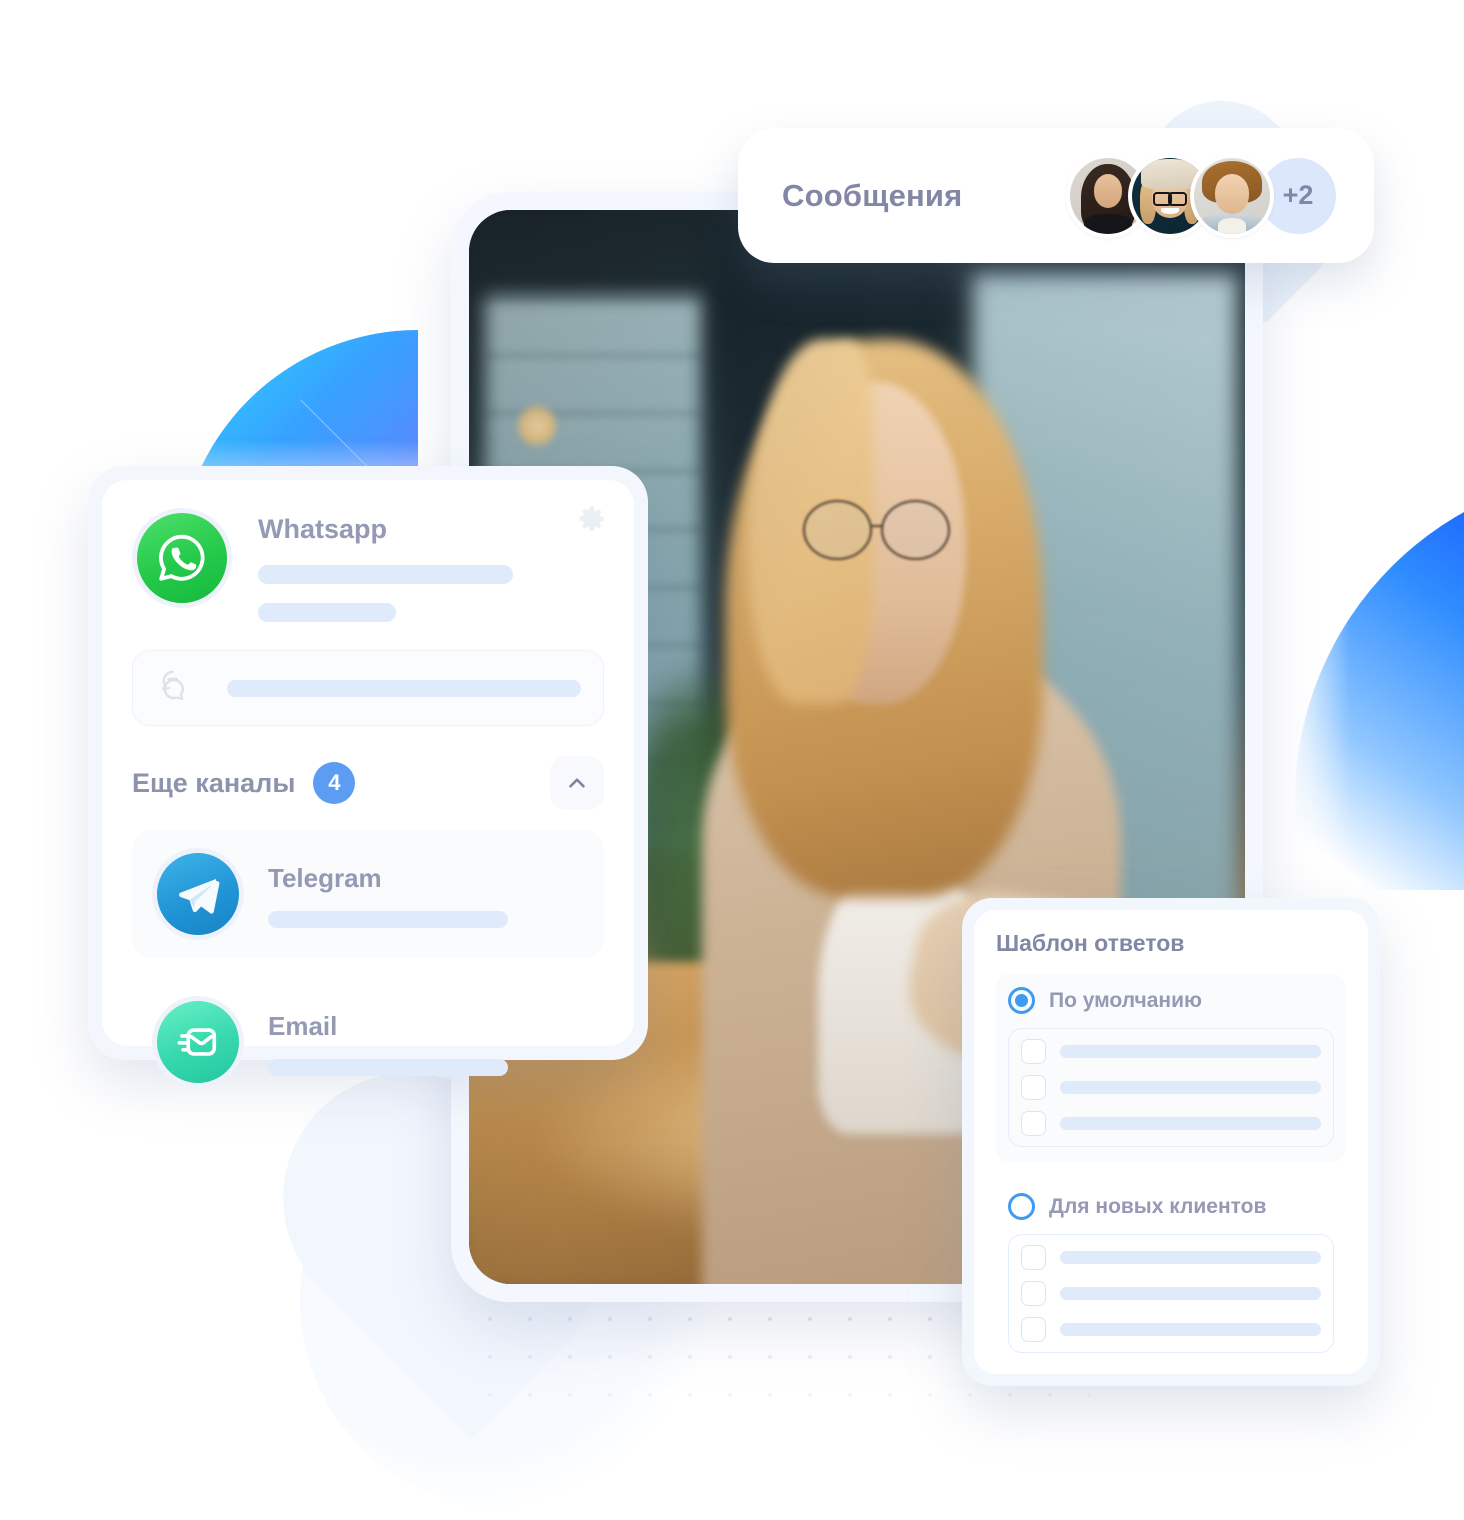 The height and width of the screenshot is (1520, 1464). What do you see at coordinates (577, 783) in the screenshot?
I see `chevron-up-icon` at bounding box center [577, 783].